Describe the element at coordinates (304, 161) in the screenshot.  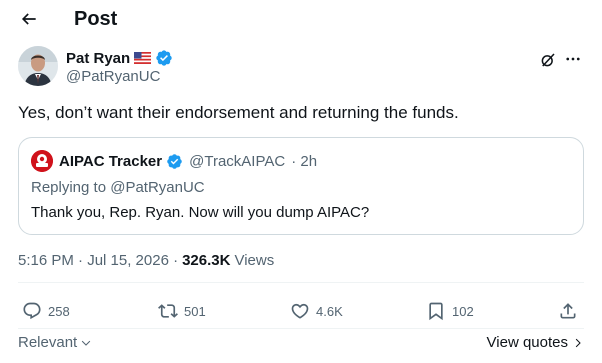
I see `quote-time: · 2h` at that location.